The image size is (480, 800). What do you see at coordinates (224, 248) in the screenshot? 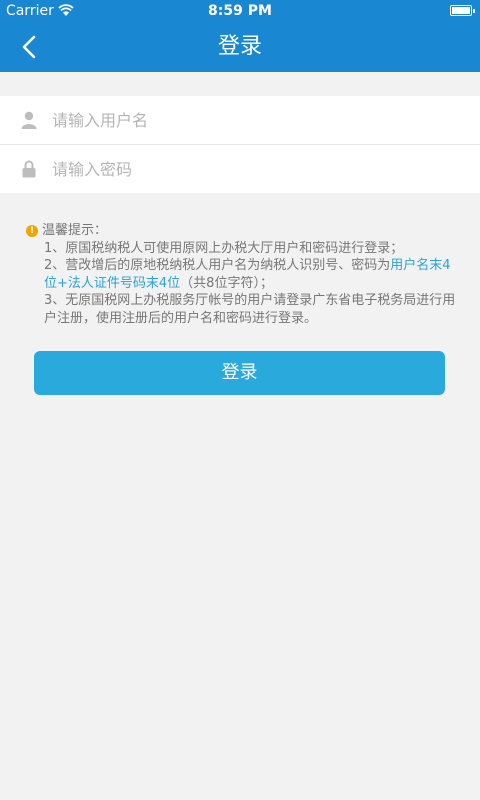
I see `tip-line-1: 1、原国税纳税人可使用原网上办税大厅用户和密码进行登录；` at bounding box center [224, 248].